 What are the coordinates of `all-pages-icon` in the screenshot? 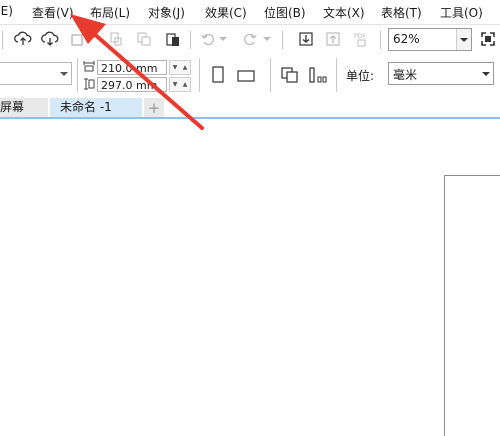 It's located at (290, 75).